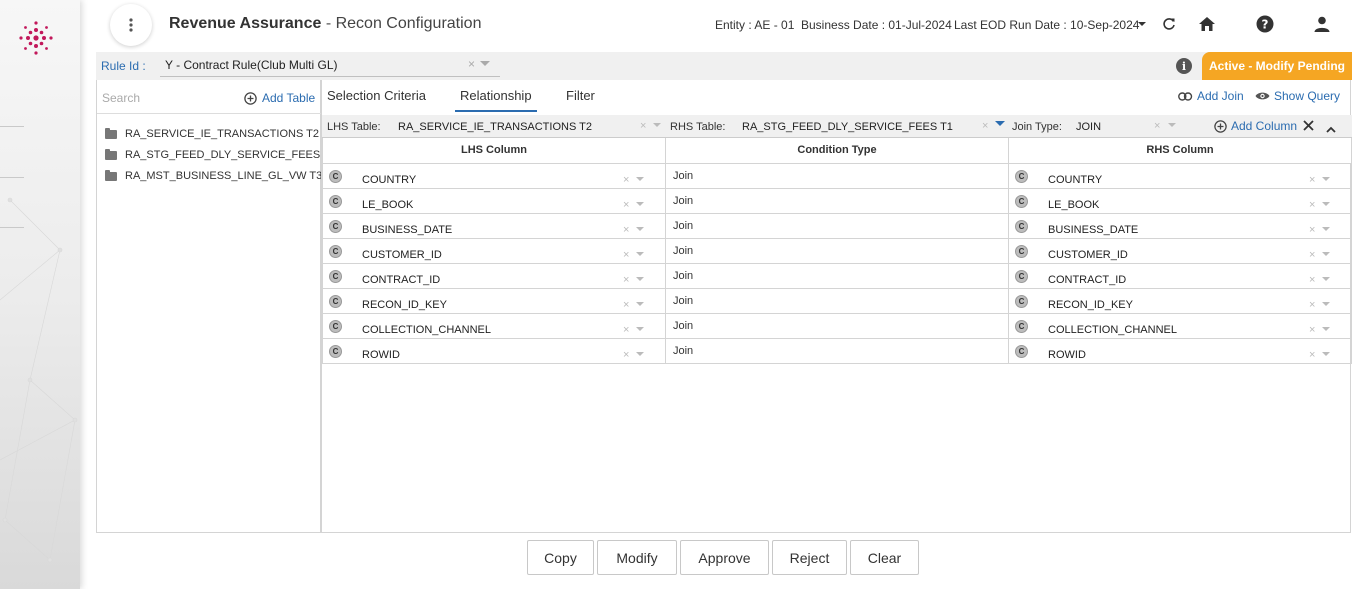 The height and width of the screenshot is (589, 1366). I want to click on lhs-column-select: RECON_ID_KEY, so click(404, 305).